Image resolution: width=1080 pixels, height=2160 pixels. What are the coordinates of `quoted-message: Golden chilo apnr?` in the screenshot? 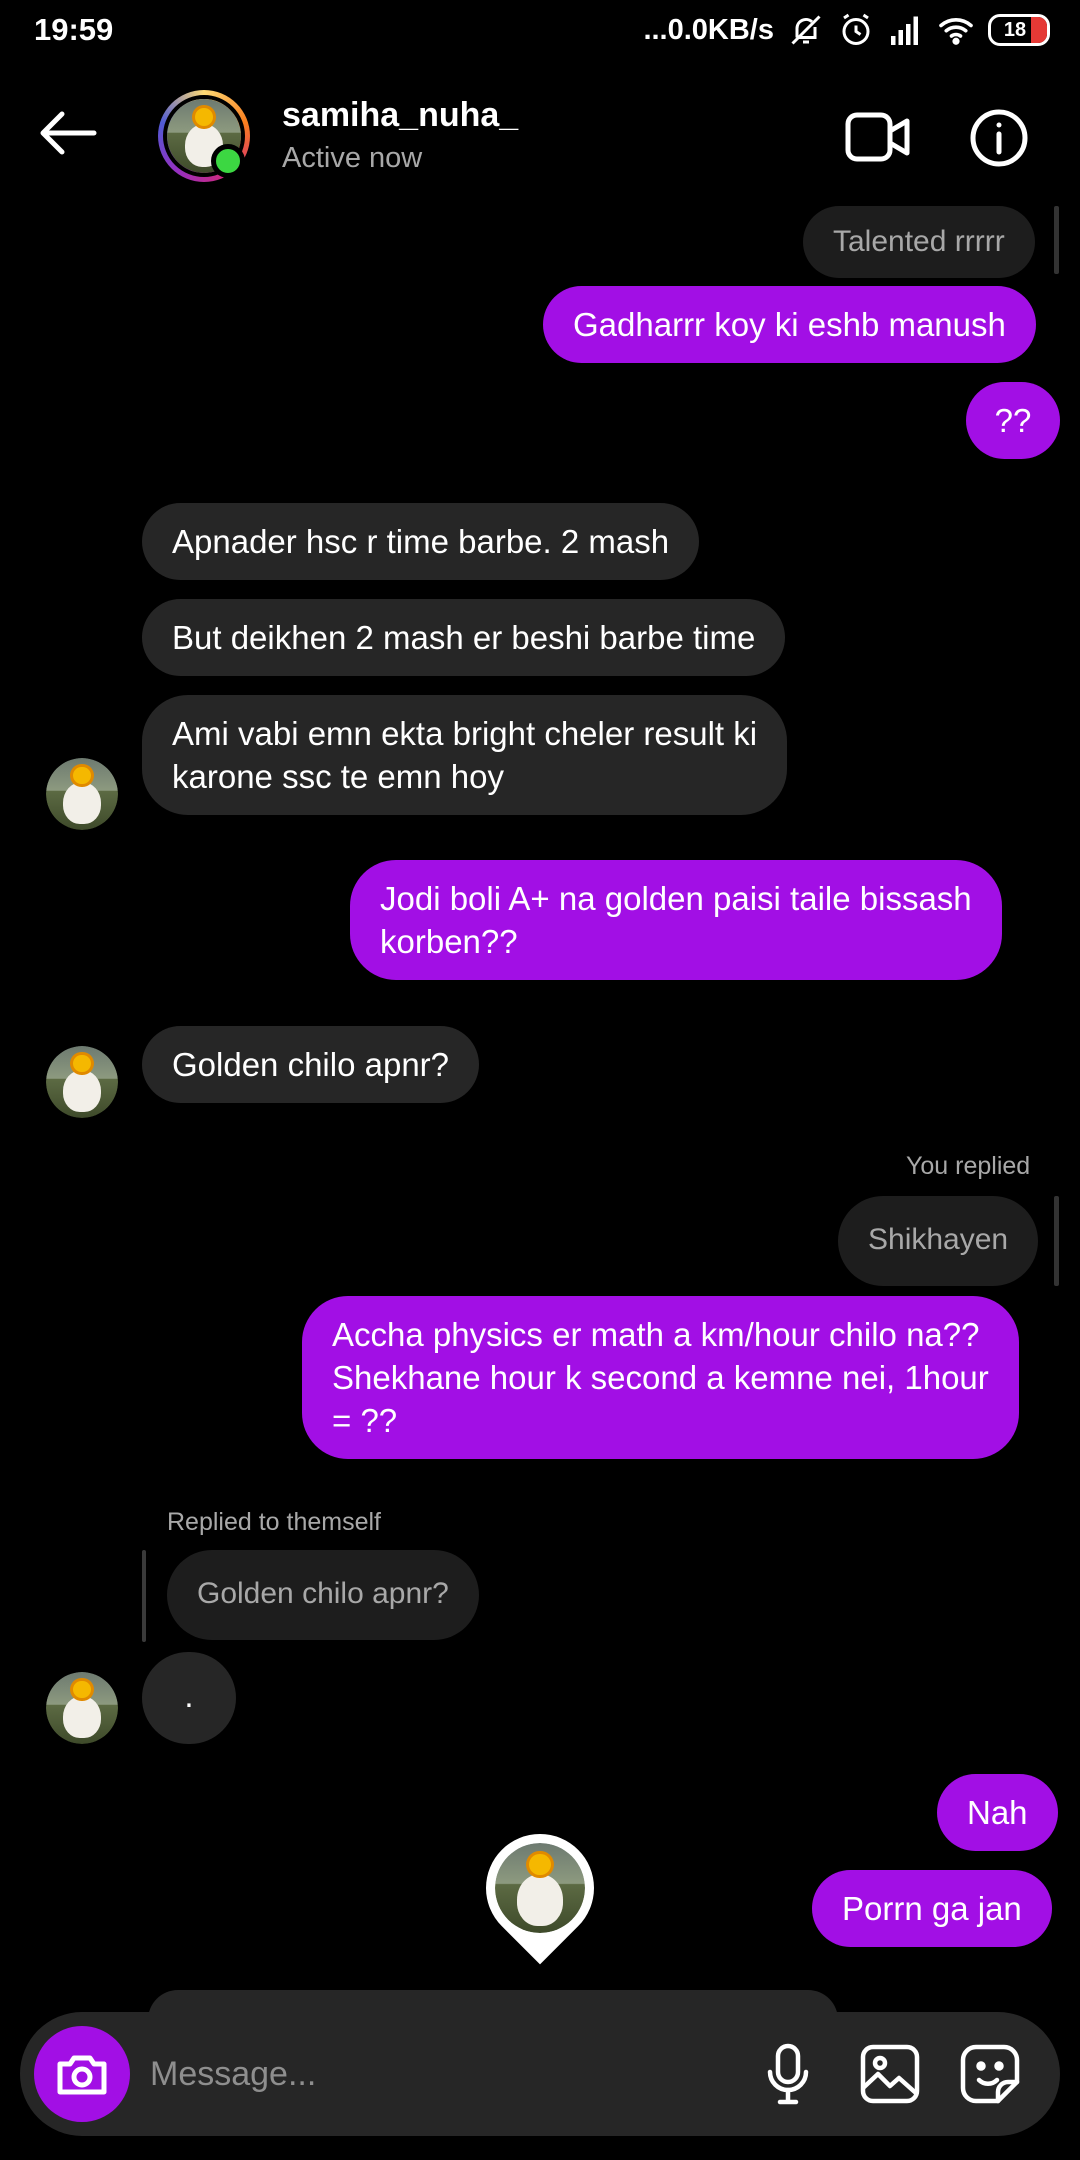 It's located at (323, 1595).